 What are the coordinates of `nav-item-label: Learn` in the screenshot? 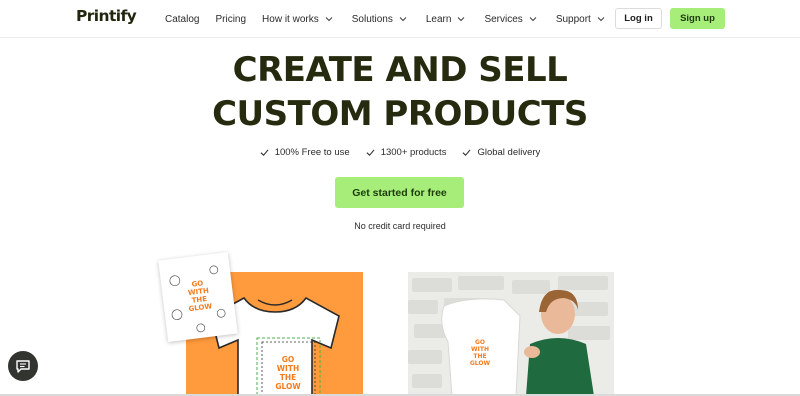 It's located at (438, 19).